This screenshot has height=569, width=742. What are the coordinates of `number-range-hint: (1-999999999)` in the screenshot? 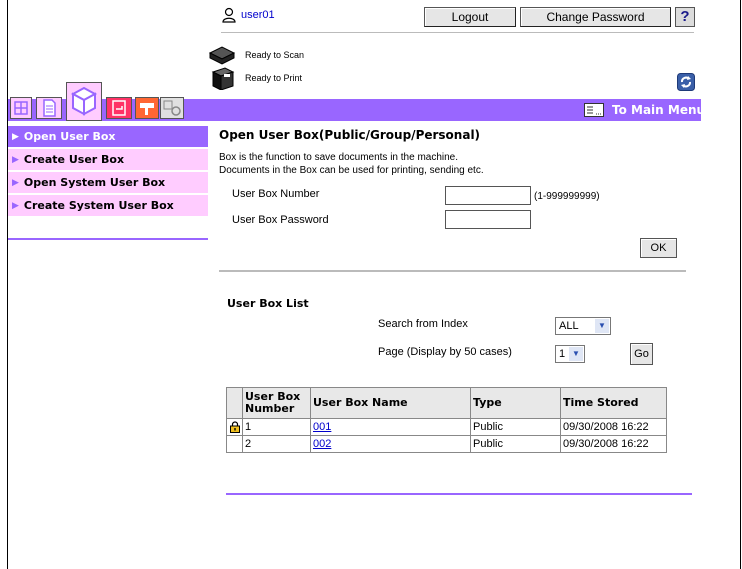 It's located at (567, 196).